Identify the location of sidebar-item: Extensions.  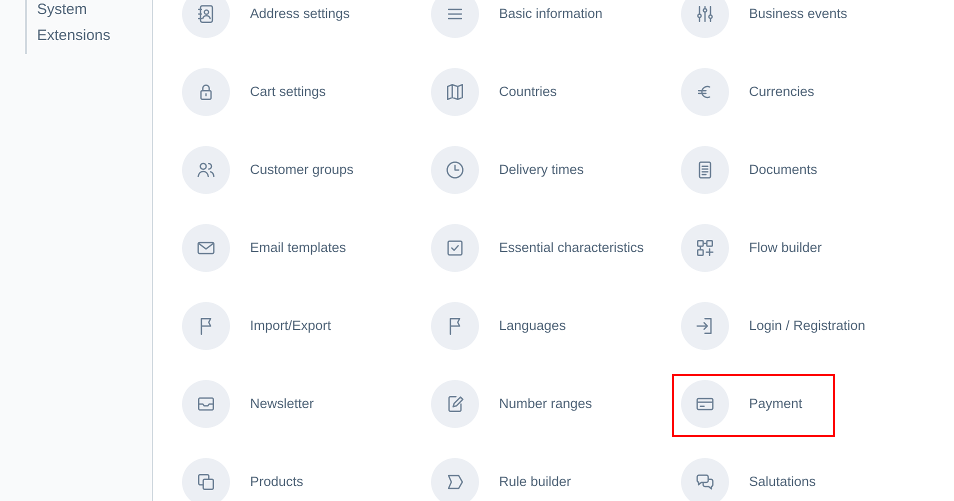
(89, 36).